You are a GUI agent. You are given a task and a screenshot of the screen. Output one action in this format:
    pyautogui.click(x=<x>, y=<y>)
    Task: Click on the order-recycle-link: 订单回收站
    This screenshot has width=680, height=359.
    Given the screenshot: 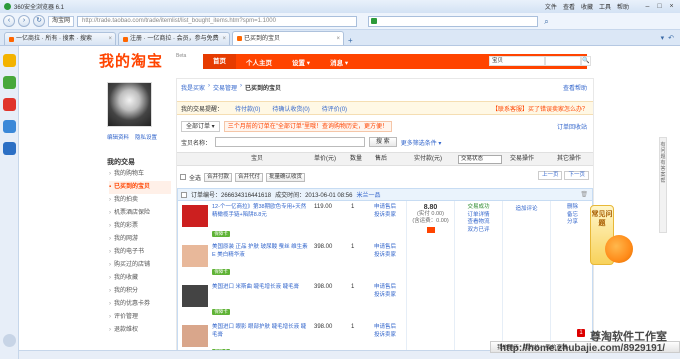 What is the action you would take?
    pyautogui.click(x=572, y=126)
    